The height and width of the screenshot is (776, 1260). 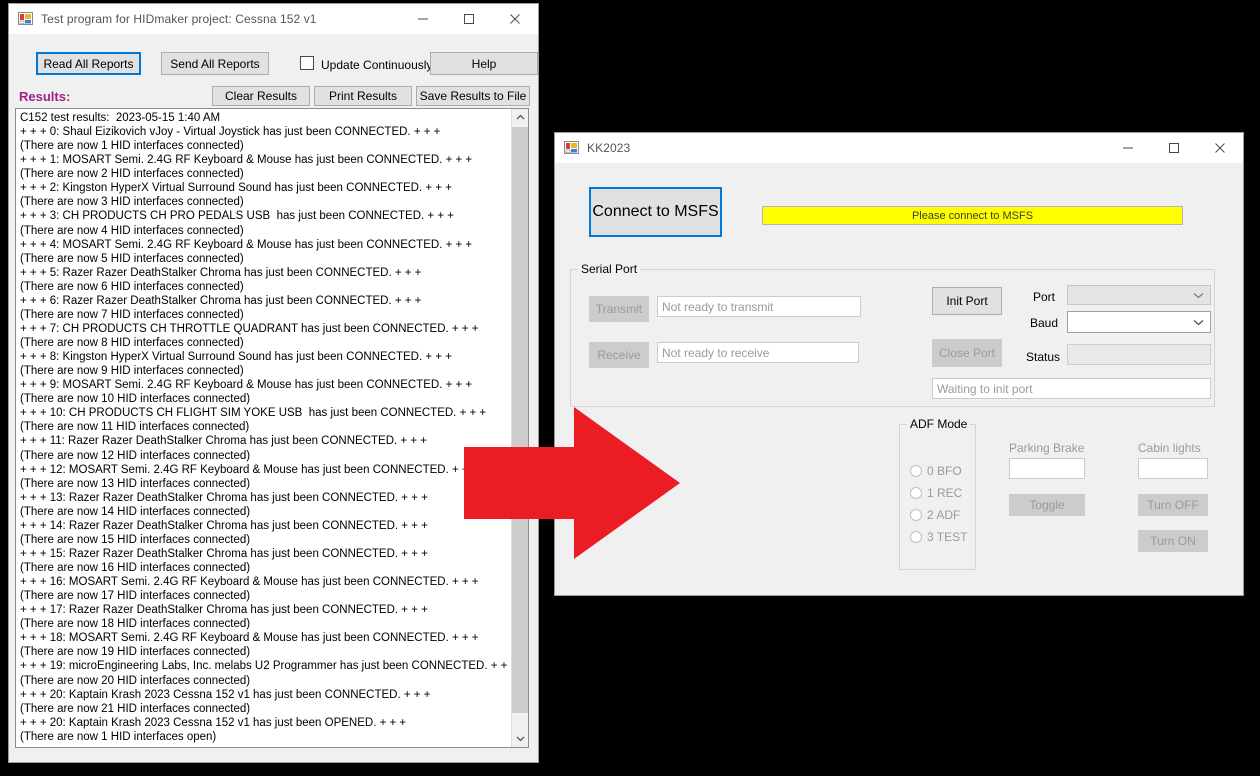 What do you see at coordinates (215, 63) in the screenshot?
I see `send-all-reports-button: Send All Reports` at bounding box center [215, 63].